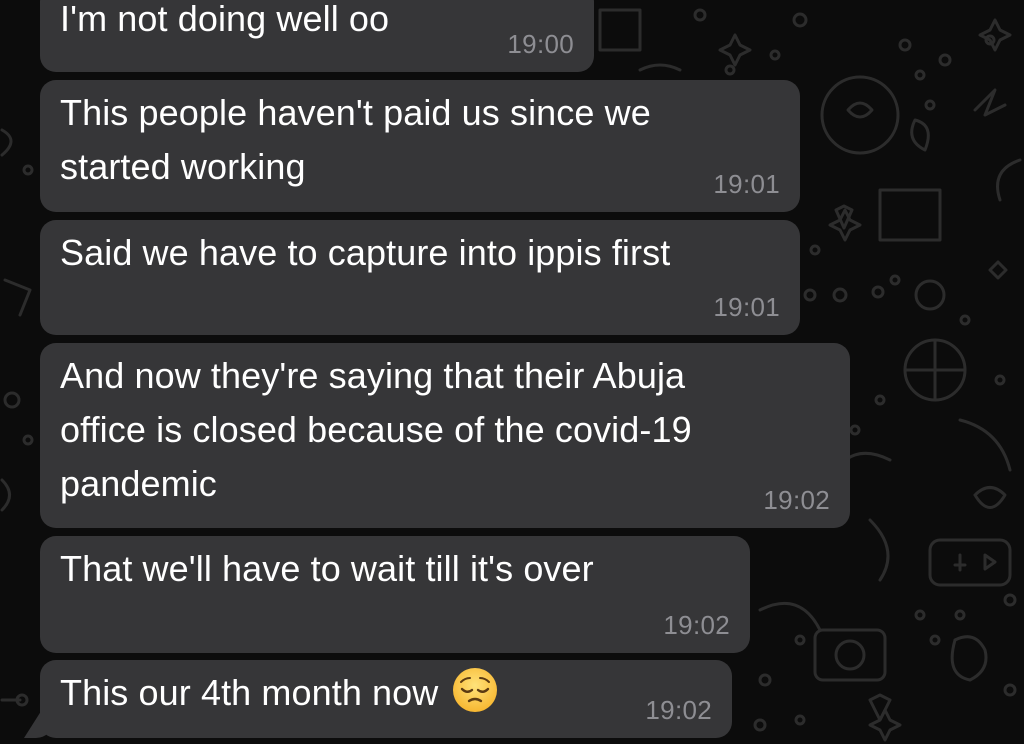  I want to click on message-text: I'm not doing well oo, so click(225, 19).